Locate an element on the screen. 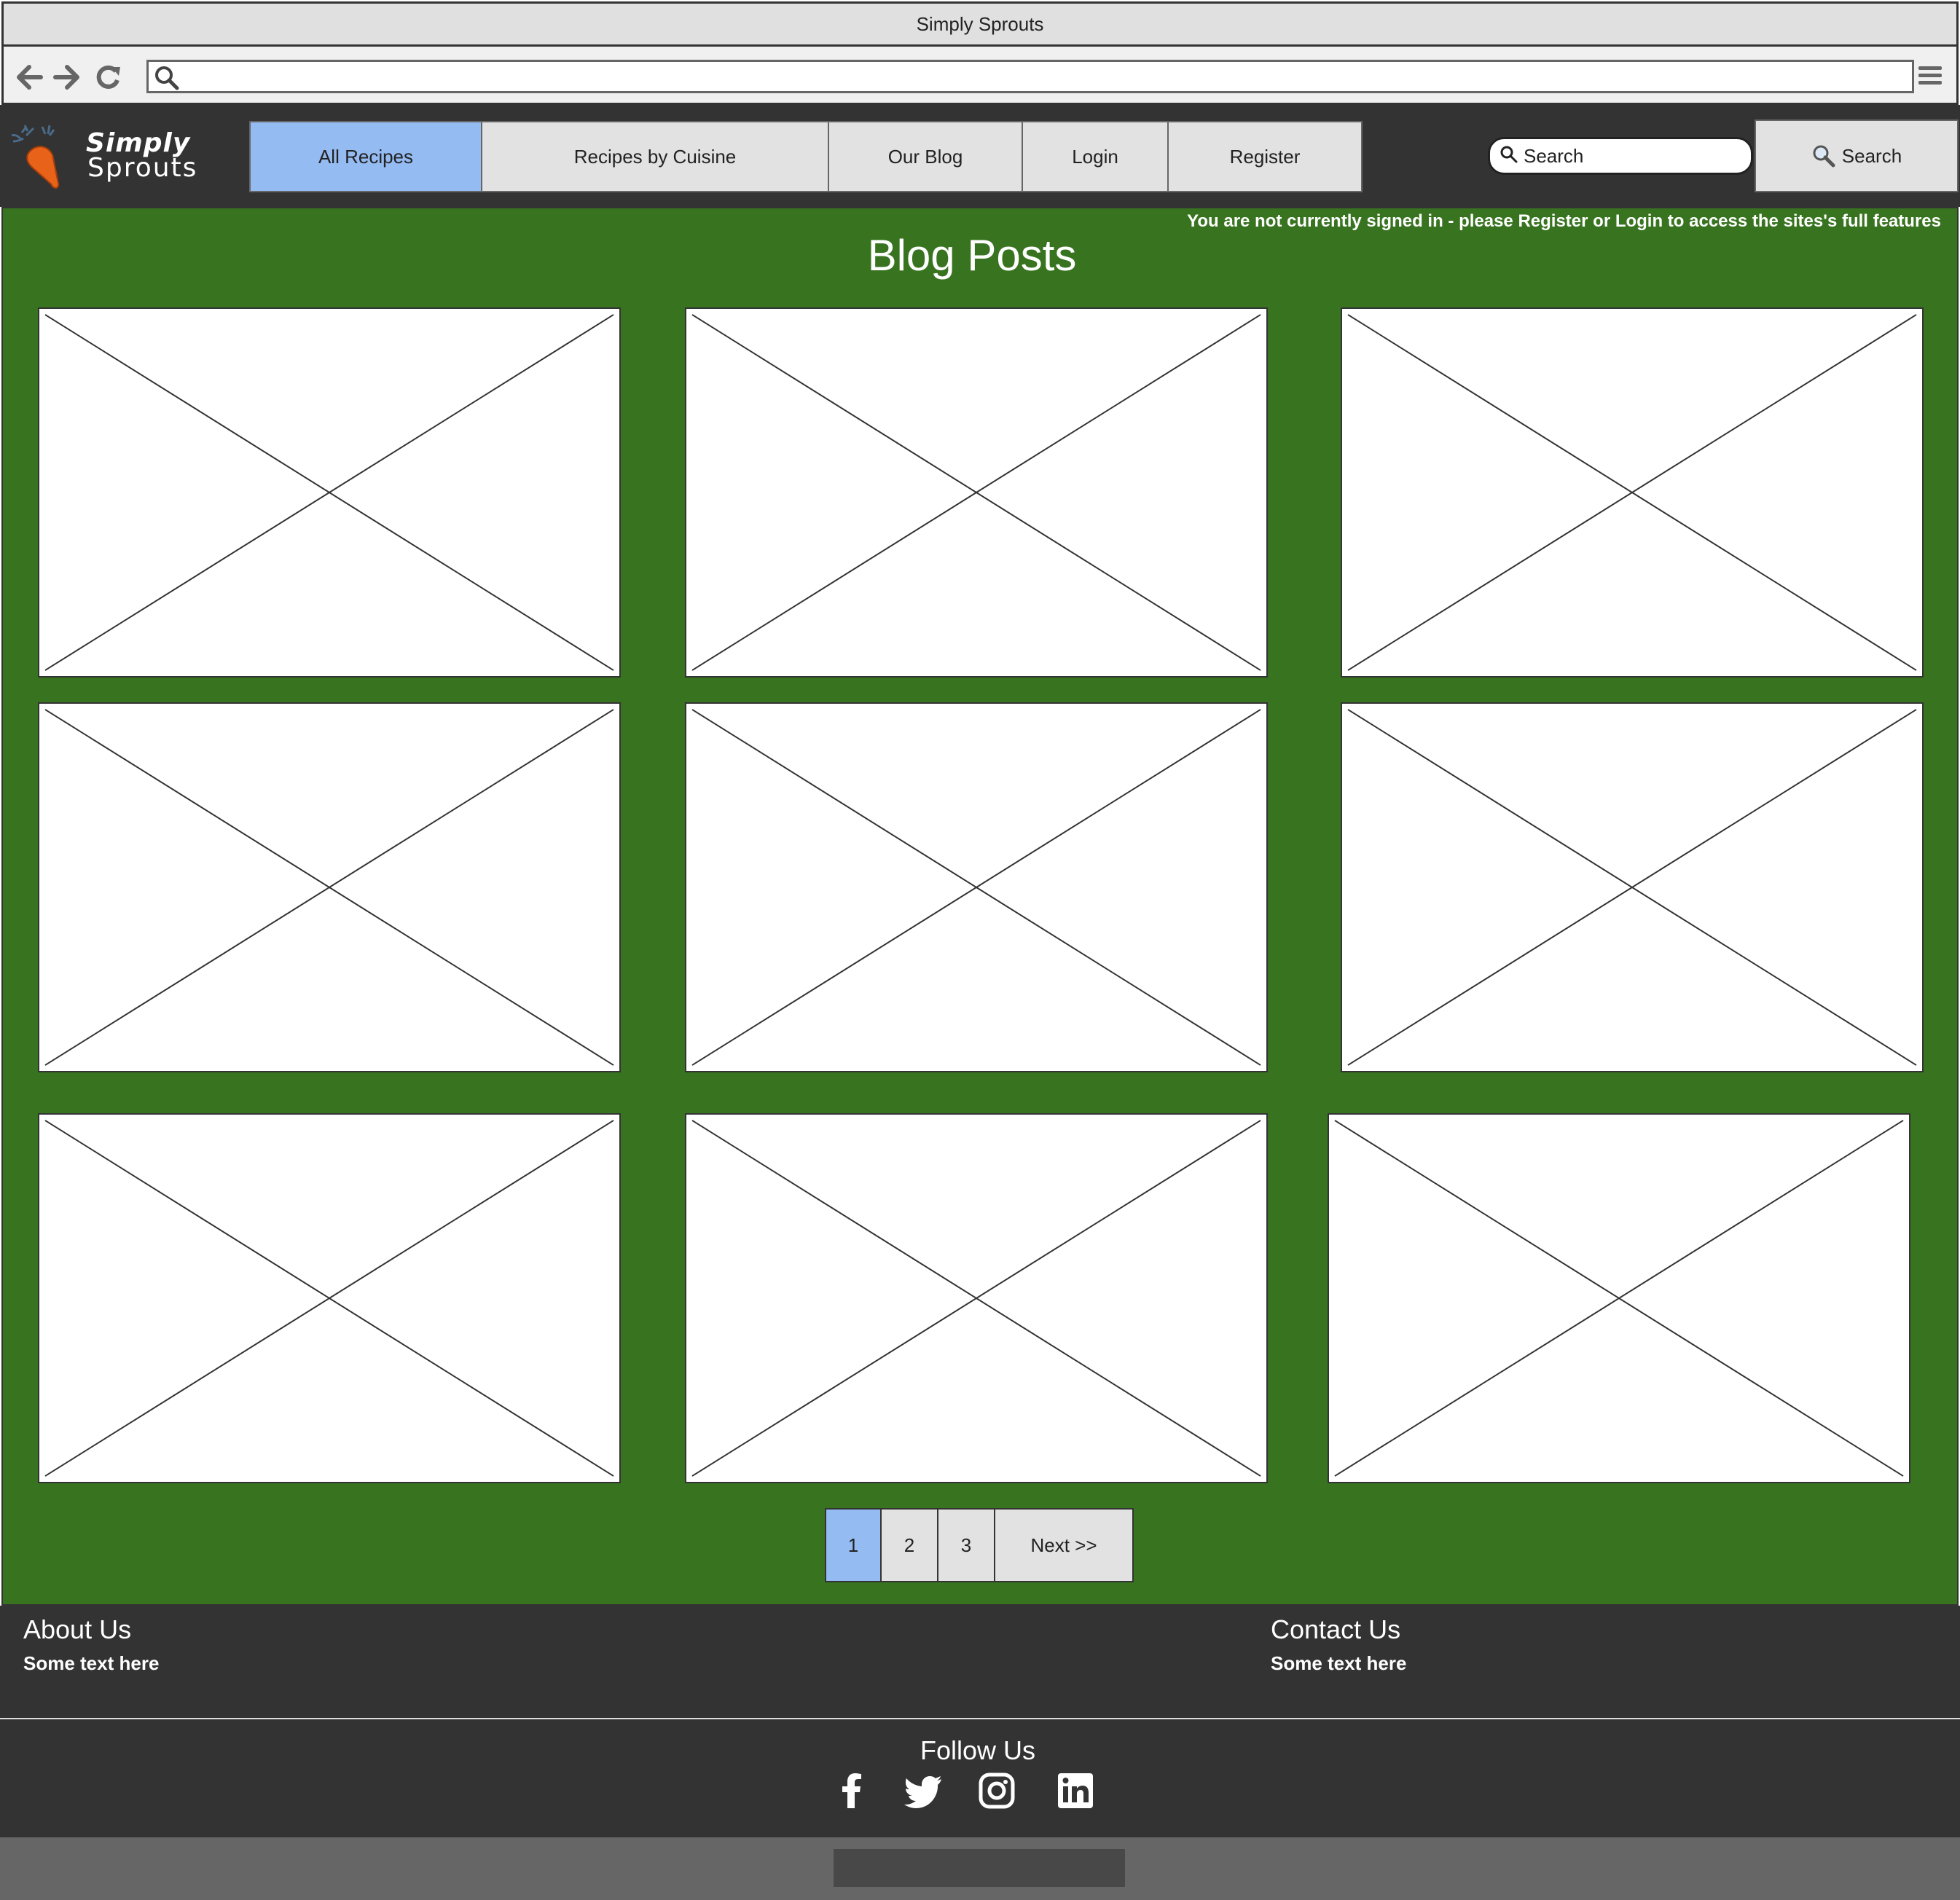 This screenshot has width=1960, height=1900. browser-toolbar is located at coordinates (980, 76).